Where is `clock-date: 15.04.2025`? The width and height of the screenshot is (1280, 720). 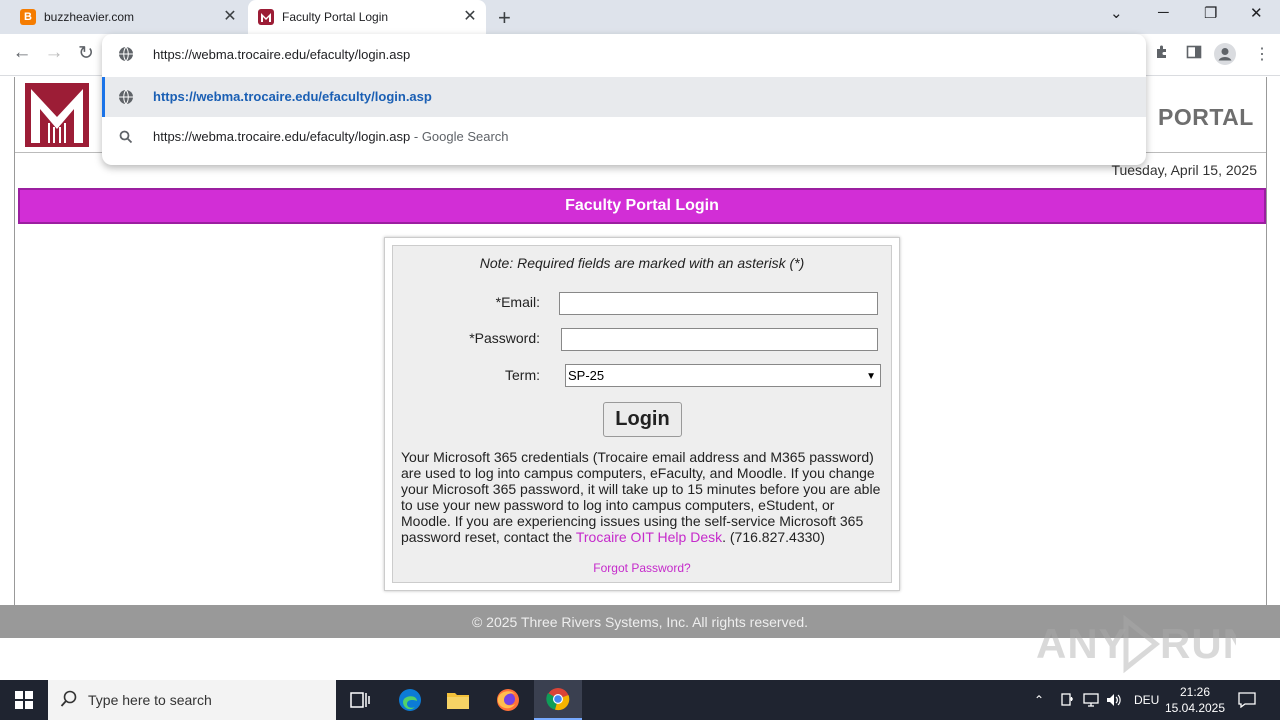
clock-date: 15.04.2025 is located at coordinates (1195, 708).